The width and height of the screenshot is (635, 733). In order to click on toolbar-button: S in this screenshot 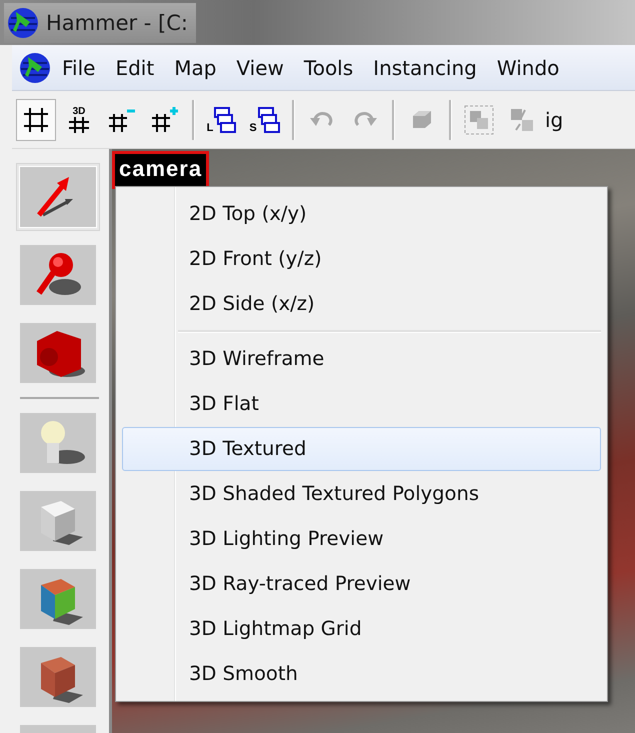, I will do `click(265, 119)`.